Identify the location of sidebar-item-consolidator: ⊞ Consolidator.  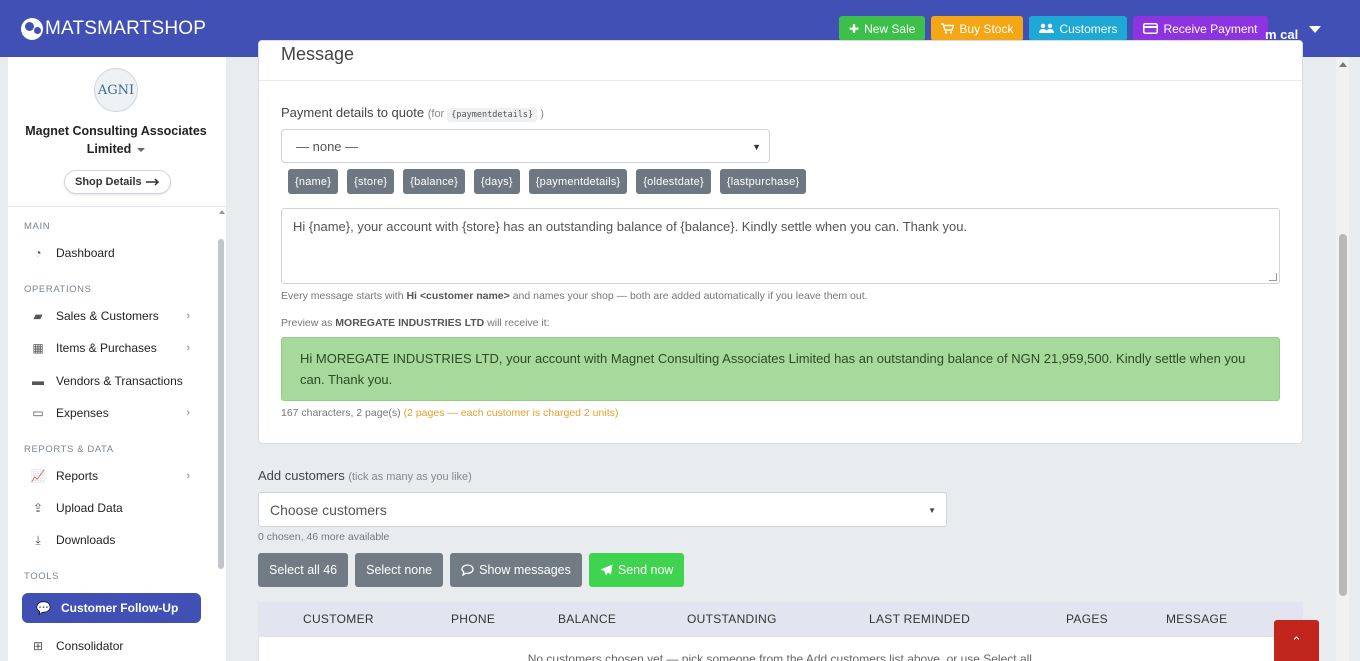
(110, 646).